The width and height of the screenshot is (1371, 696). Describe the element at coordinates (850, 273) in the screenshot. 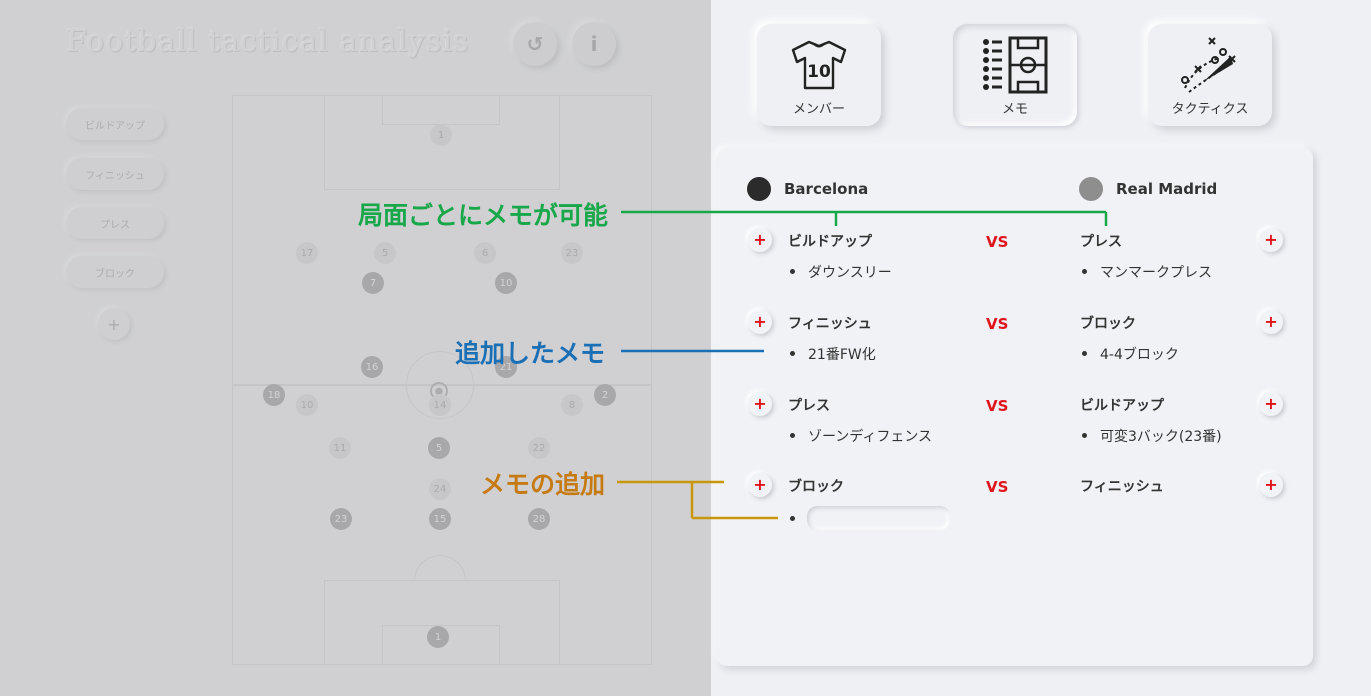

I see `home-memo-item: ダウンスリー` at that location.